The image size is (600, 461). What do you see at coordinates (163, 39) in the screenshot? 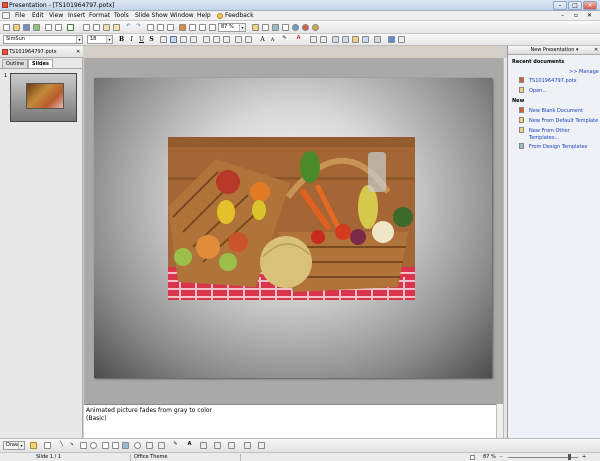
I see `align-left-icon` at bounding box center [163, 39].